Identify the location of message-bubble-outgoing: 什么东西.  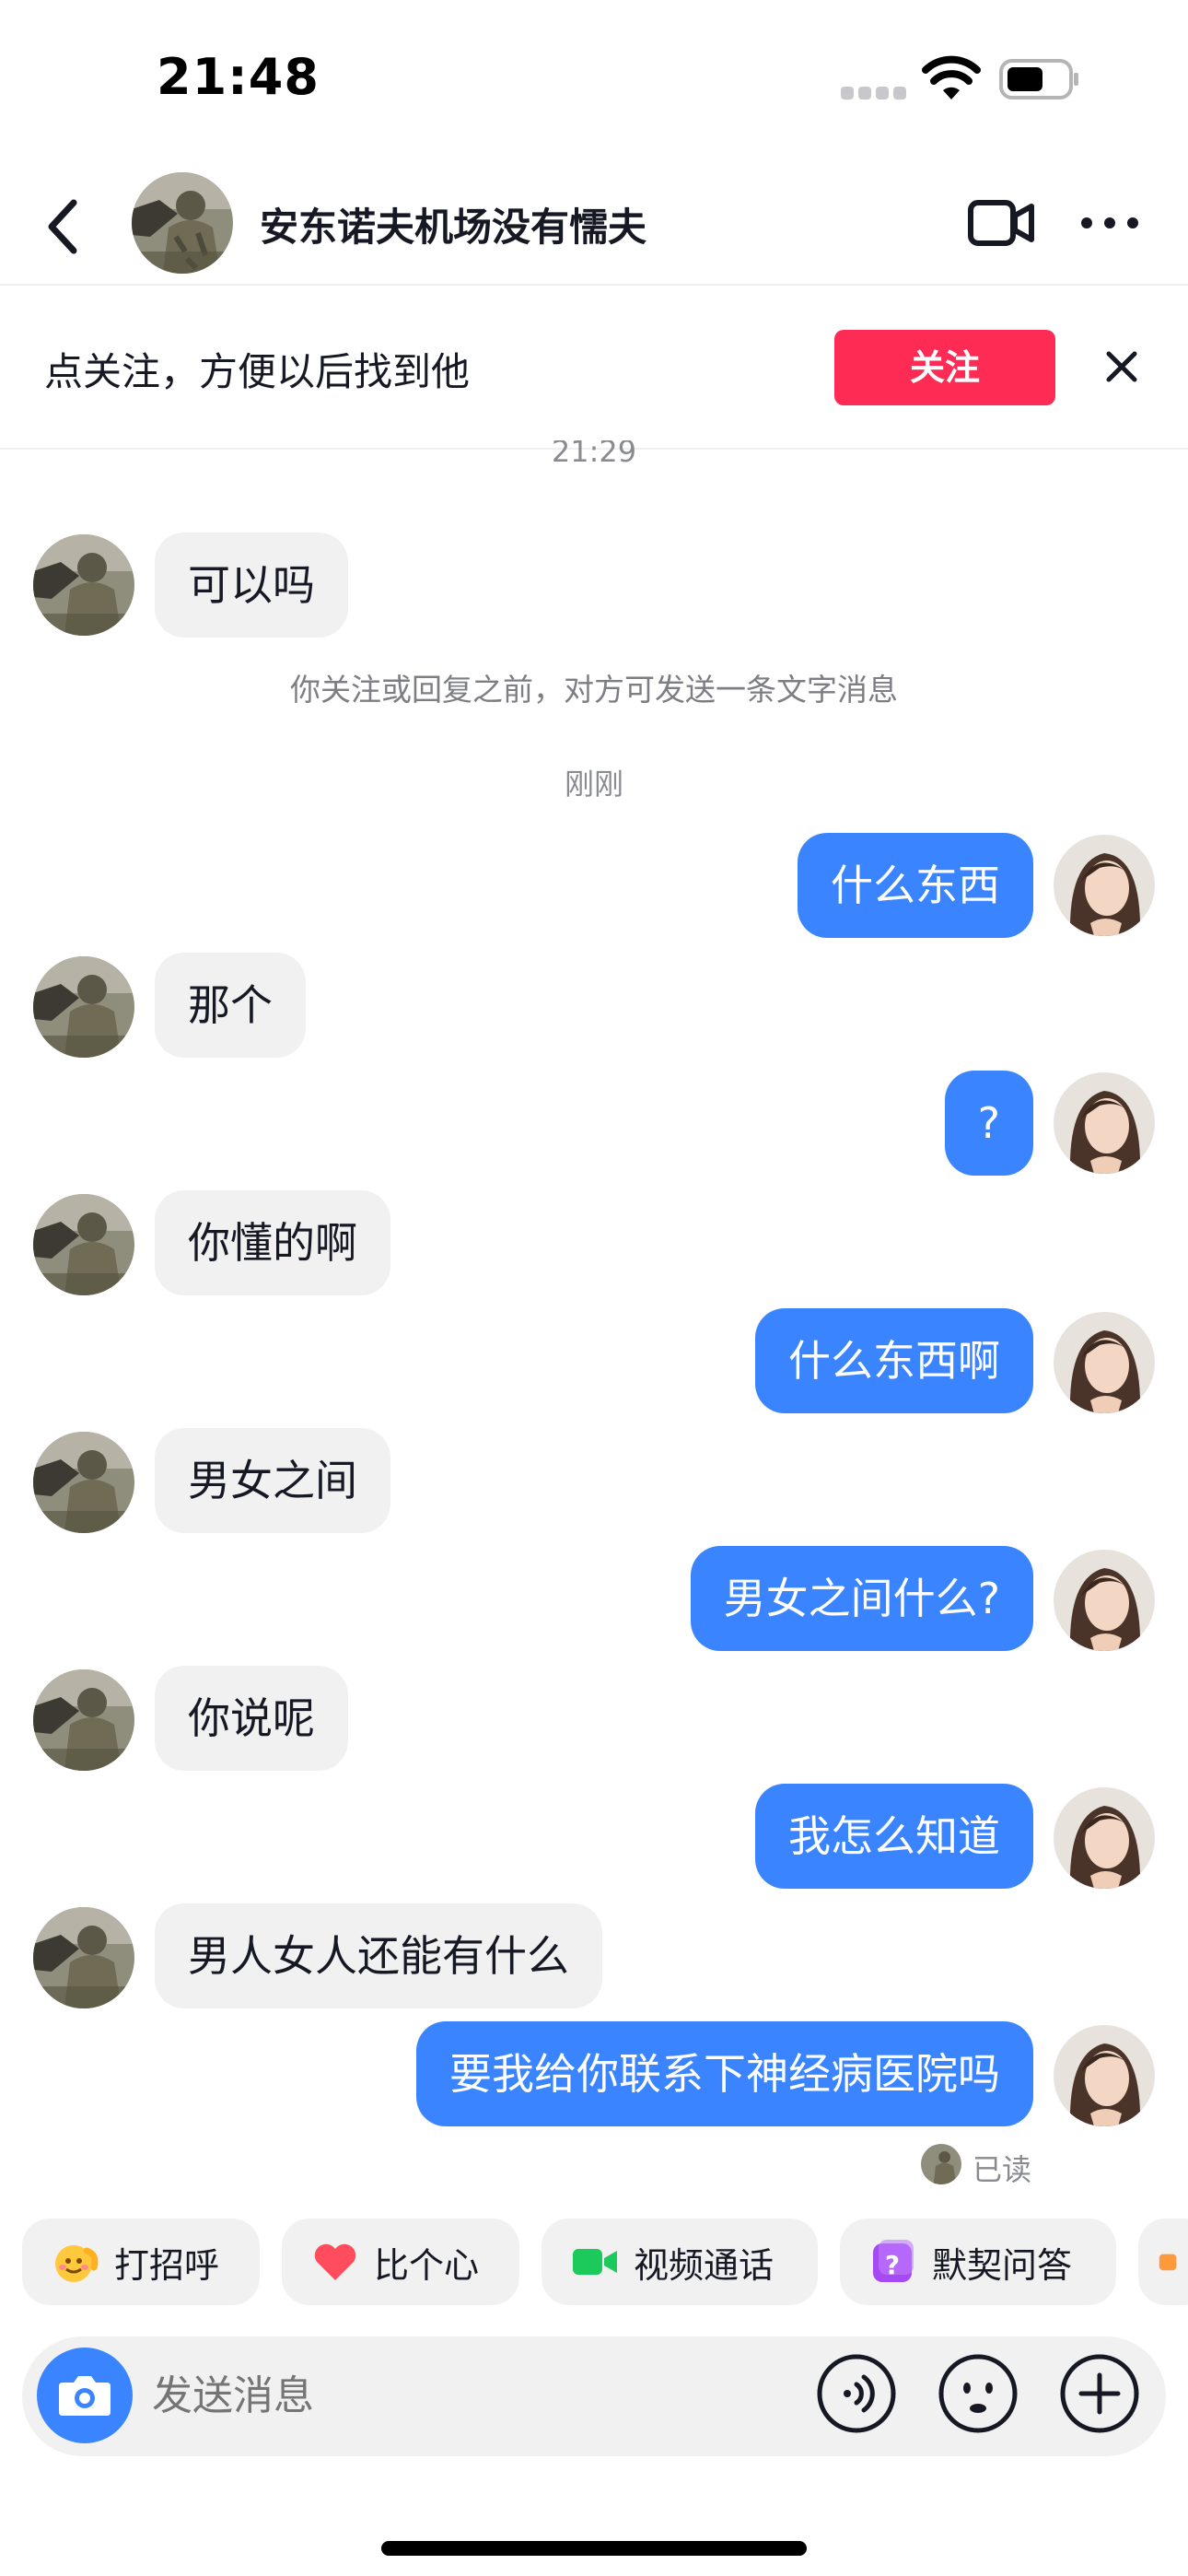
(915, 885).